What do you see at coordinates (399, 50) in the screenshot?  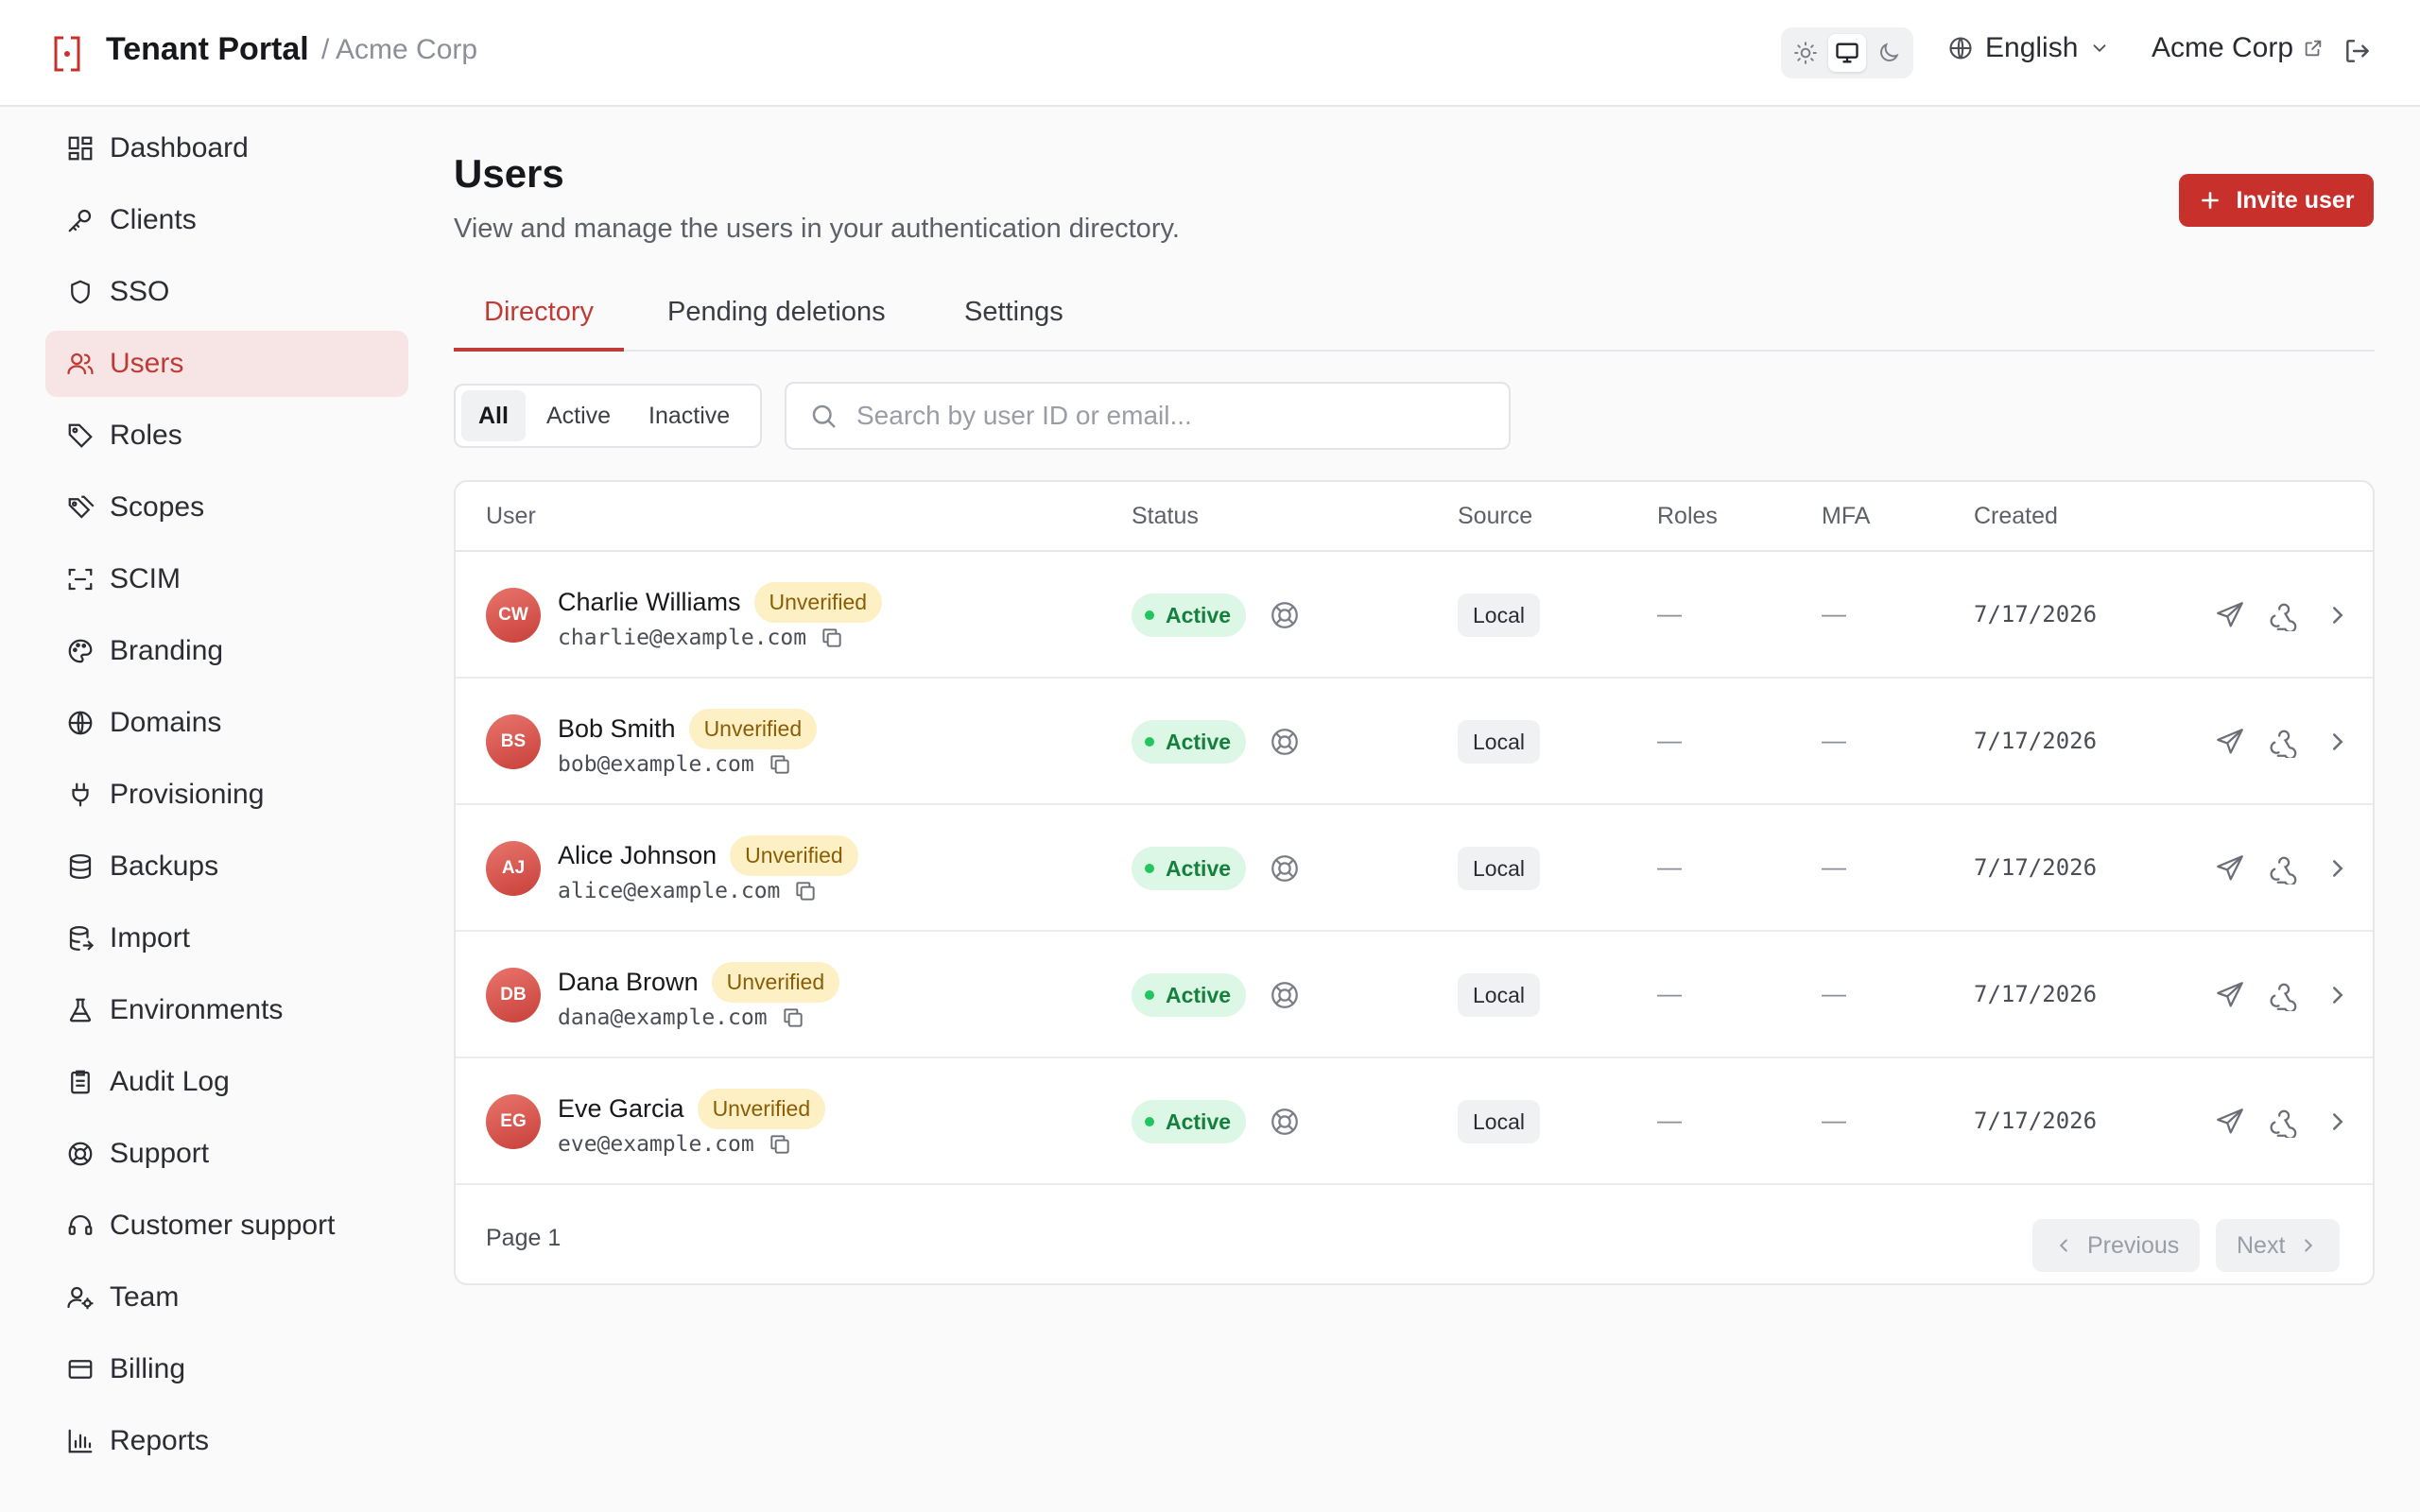 I see `breadcrumb: / Acme Corp` at bounding box center [399, 50].